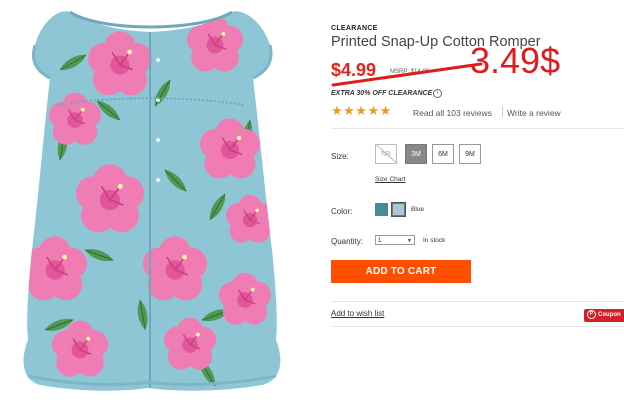 The height and width of the screenshot is (408, 624). I want to click on handwritten-new-price: 3.49$, so click(515, 60).